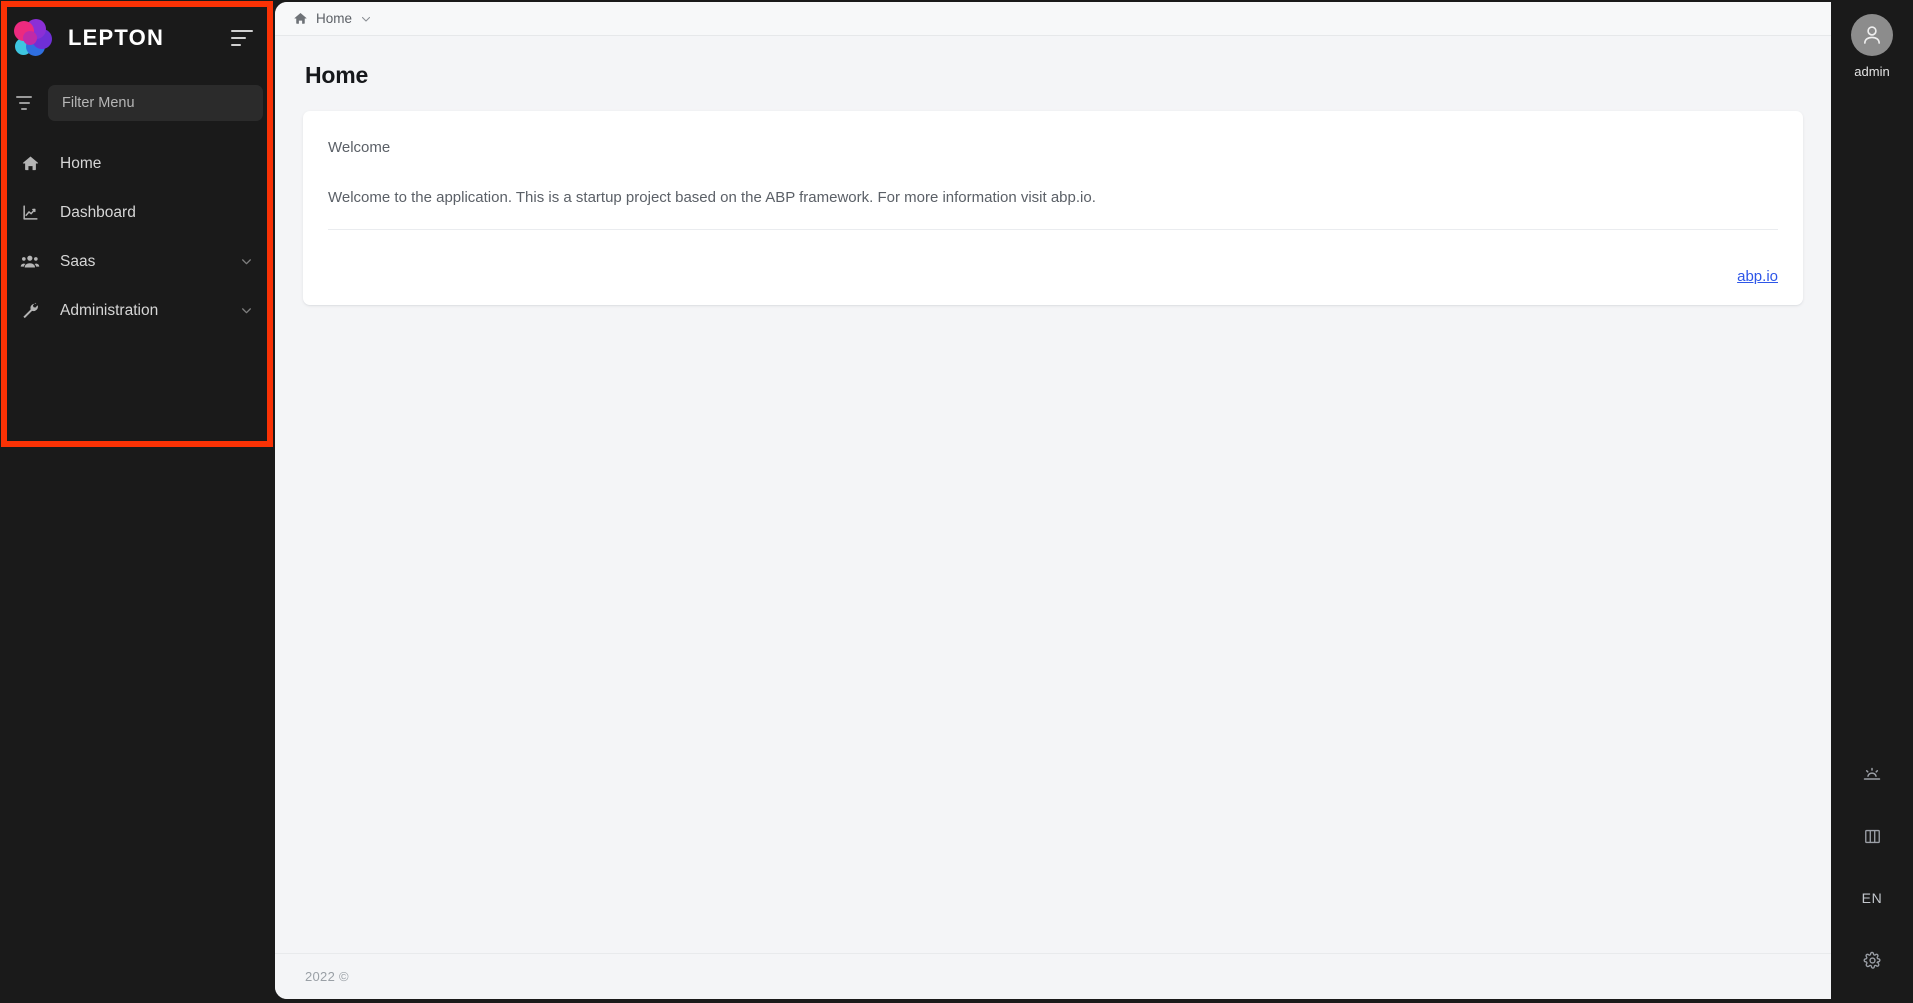 This screenshot has height=1003, width=1913. What do you see at coordinates (24, 103) in the screenshot?
I see `filter-icon` at bounding box center [24, 103].